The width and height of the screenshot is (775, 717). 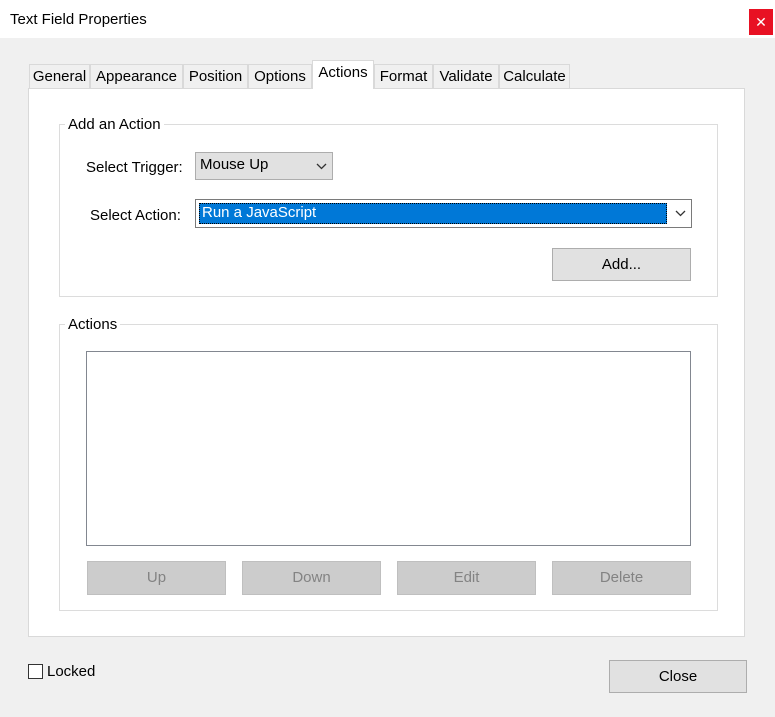 I want to click on tab-position: Position, so click(x=215, y=76).